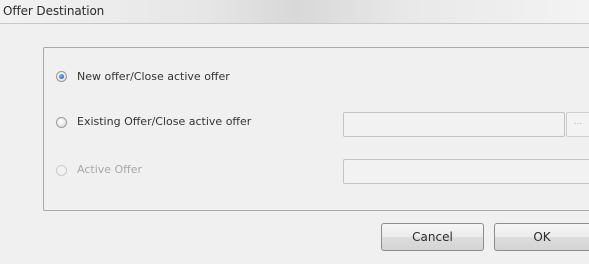 The height and width of the screenshot is (264, 589). I want to click on existing-offer-field, so click(454, 124).